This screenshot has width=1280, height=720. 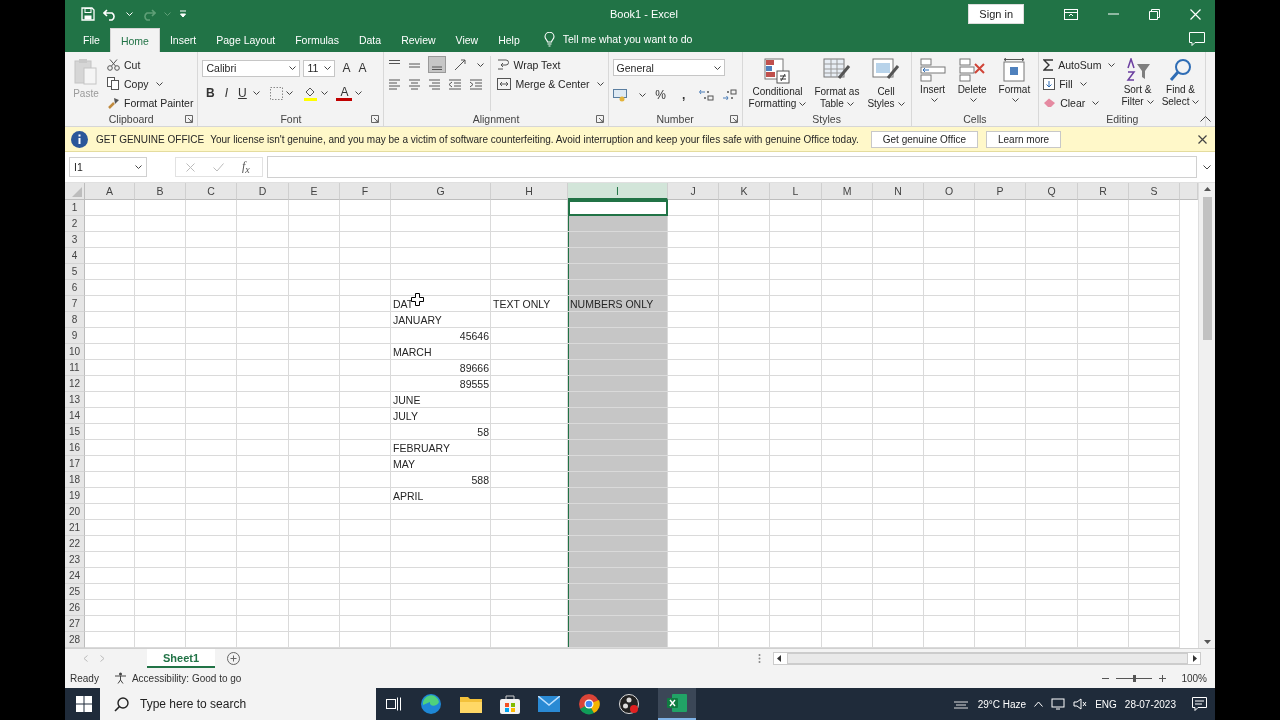 What do you see at coordinates (75, 384) in the screenshot?
I see `row-header: 12` at bounding box center [75, 384].